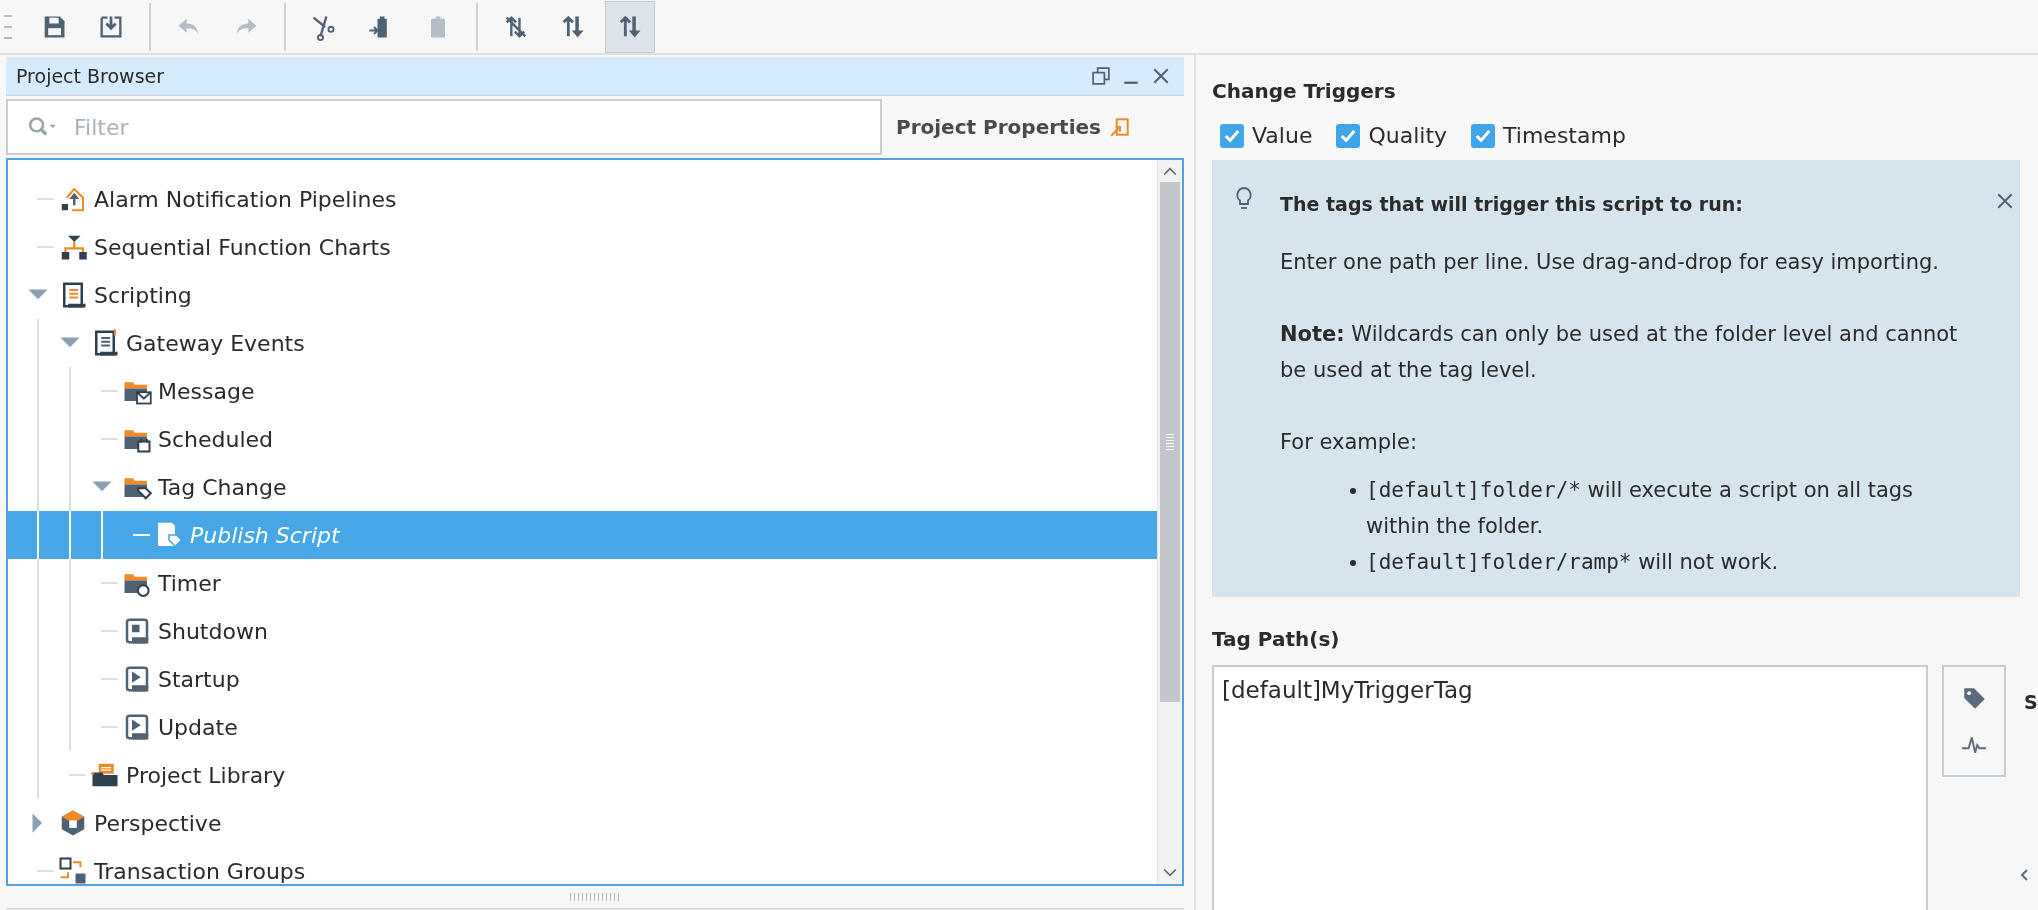 The image size is (2038, 910). I want to click on tree-item: Message, so click(582, 391).